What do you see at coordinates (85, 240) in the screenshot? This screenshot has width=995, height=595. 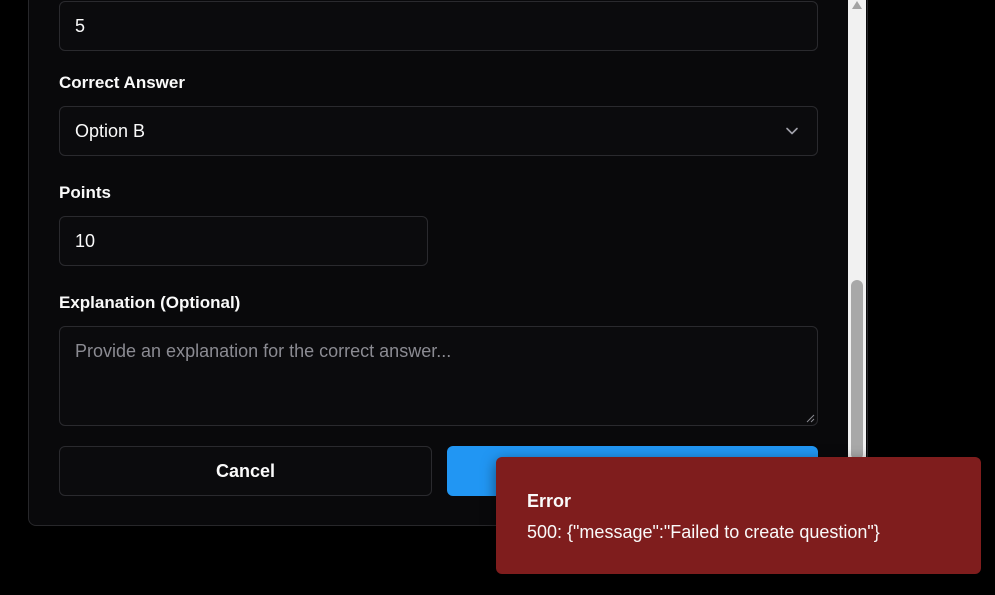 I see `points-input-value: 10` at bounding box center [85, 240].